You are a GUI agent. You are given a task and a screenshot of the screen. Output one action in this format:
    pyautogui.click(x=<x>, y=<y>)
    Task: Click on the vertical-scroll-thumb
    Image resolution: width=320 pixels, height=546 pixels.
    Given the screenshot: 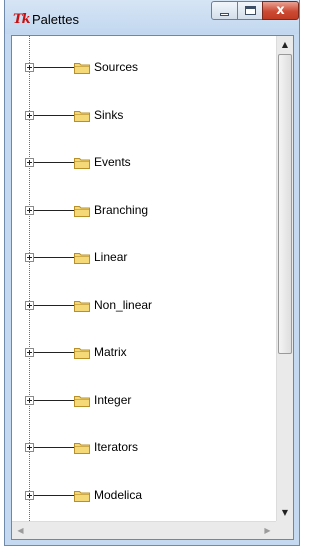 What is the action you would take?
    pyautogui.click(x=285, y=204)
    